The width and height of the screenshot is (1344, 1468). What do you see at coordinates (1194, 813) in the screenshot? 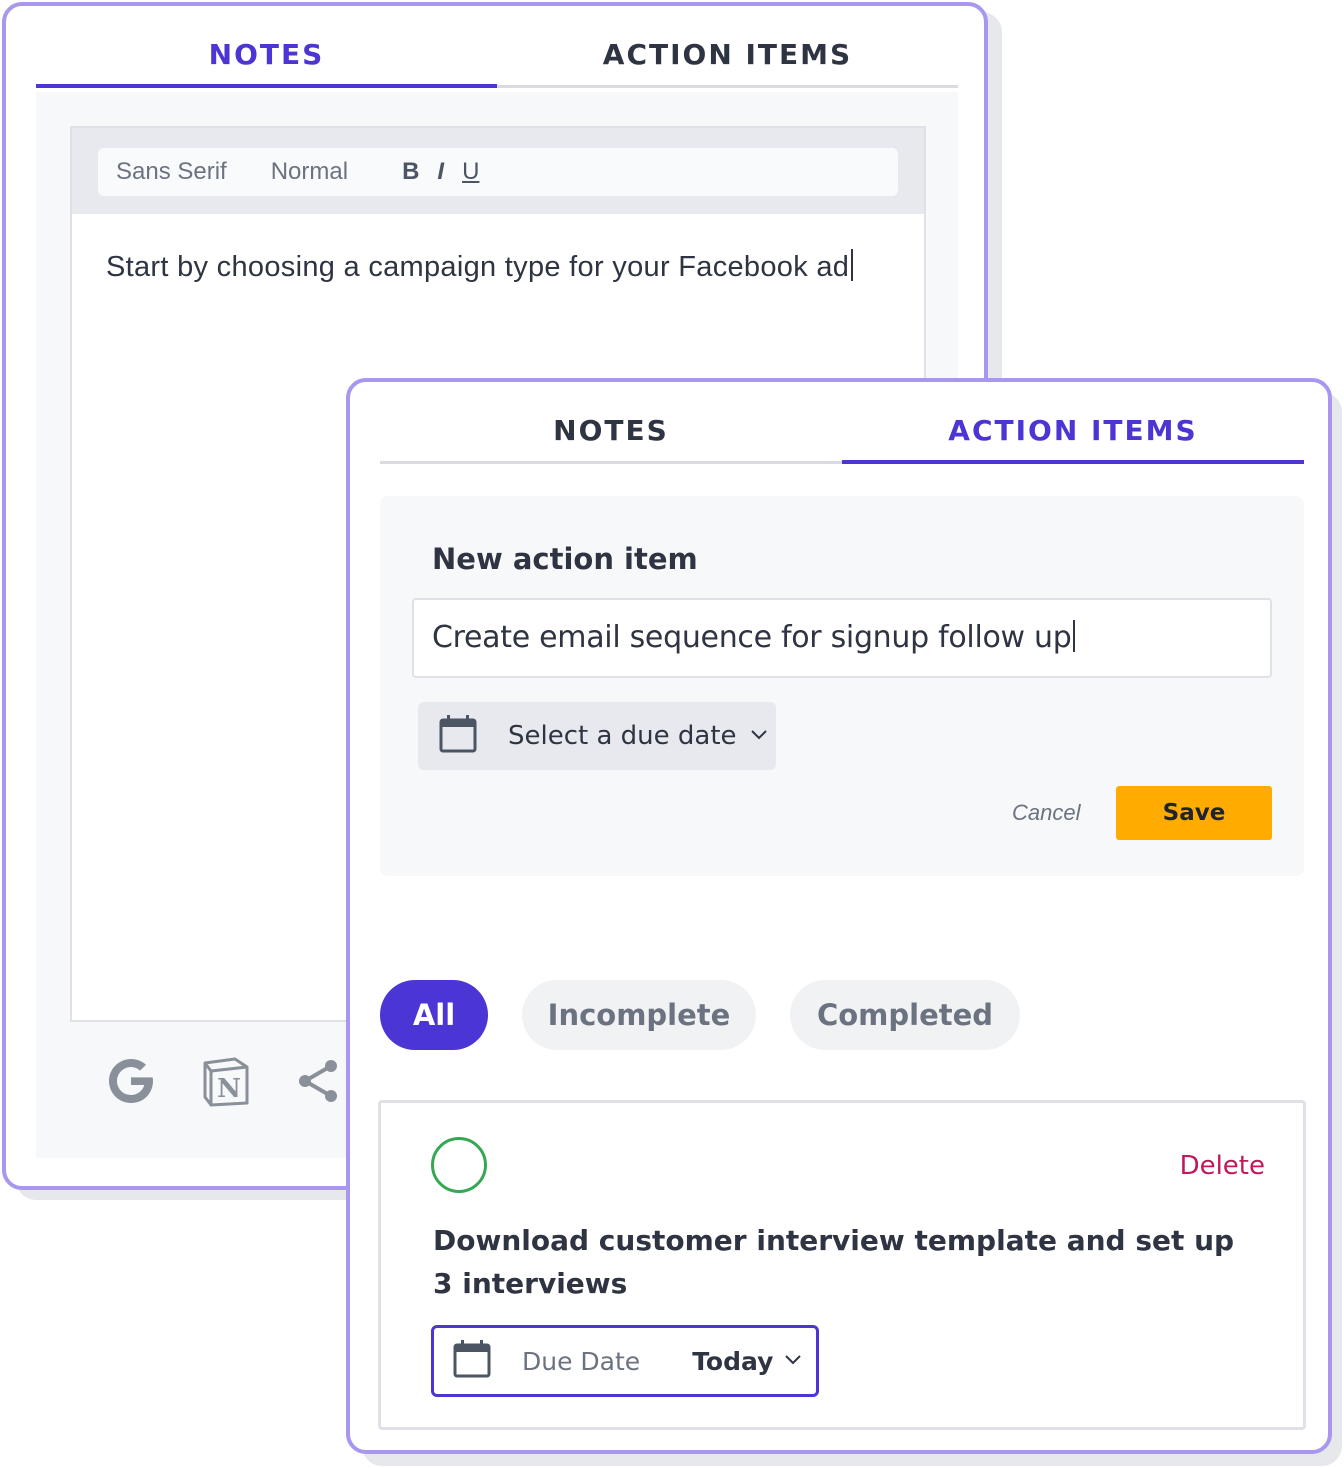
I see `save-button: Save` at bounding box center [1194, 813].